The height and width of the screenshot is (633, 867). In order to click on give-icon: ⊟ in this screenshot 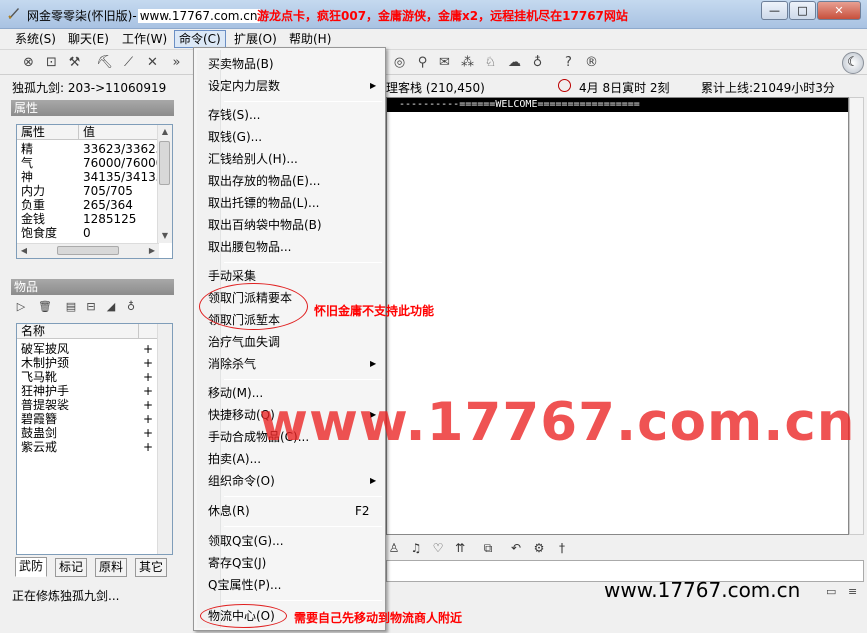, I will do `click(91, 307)`.